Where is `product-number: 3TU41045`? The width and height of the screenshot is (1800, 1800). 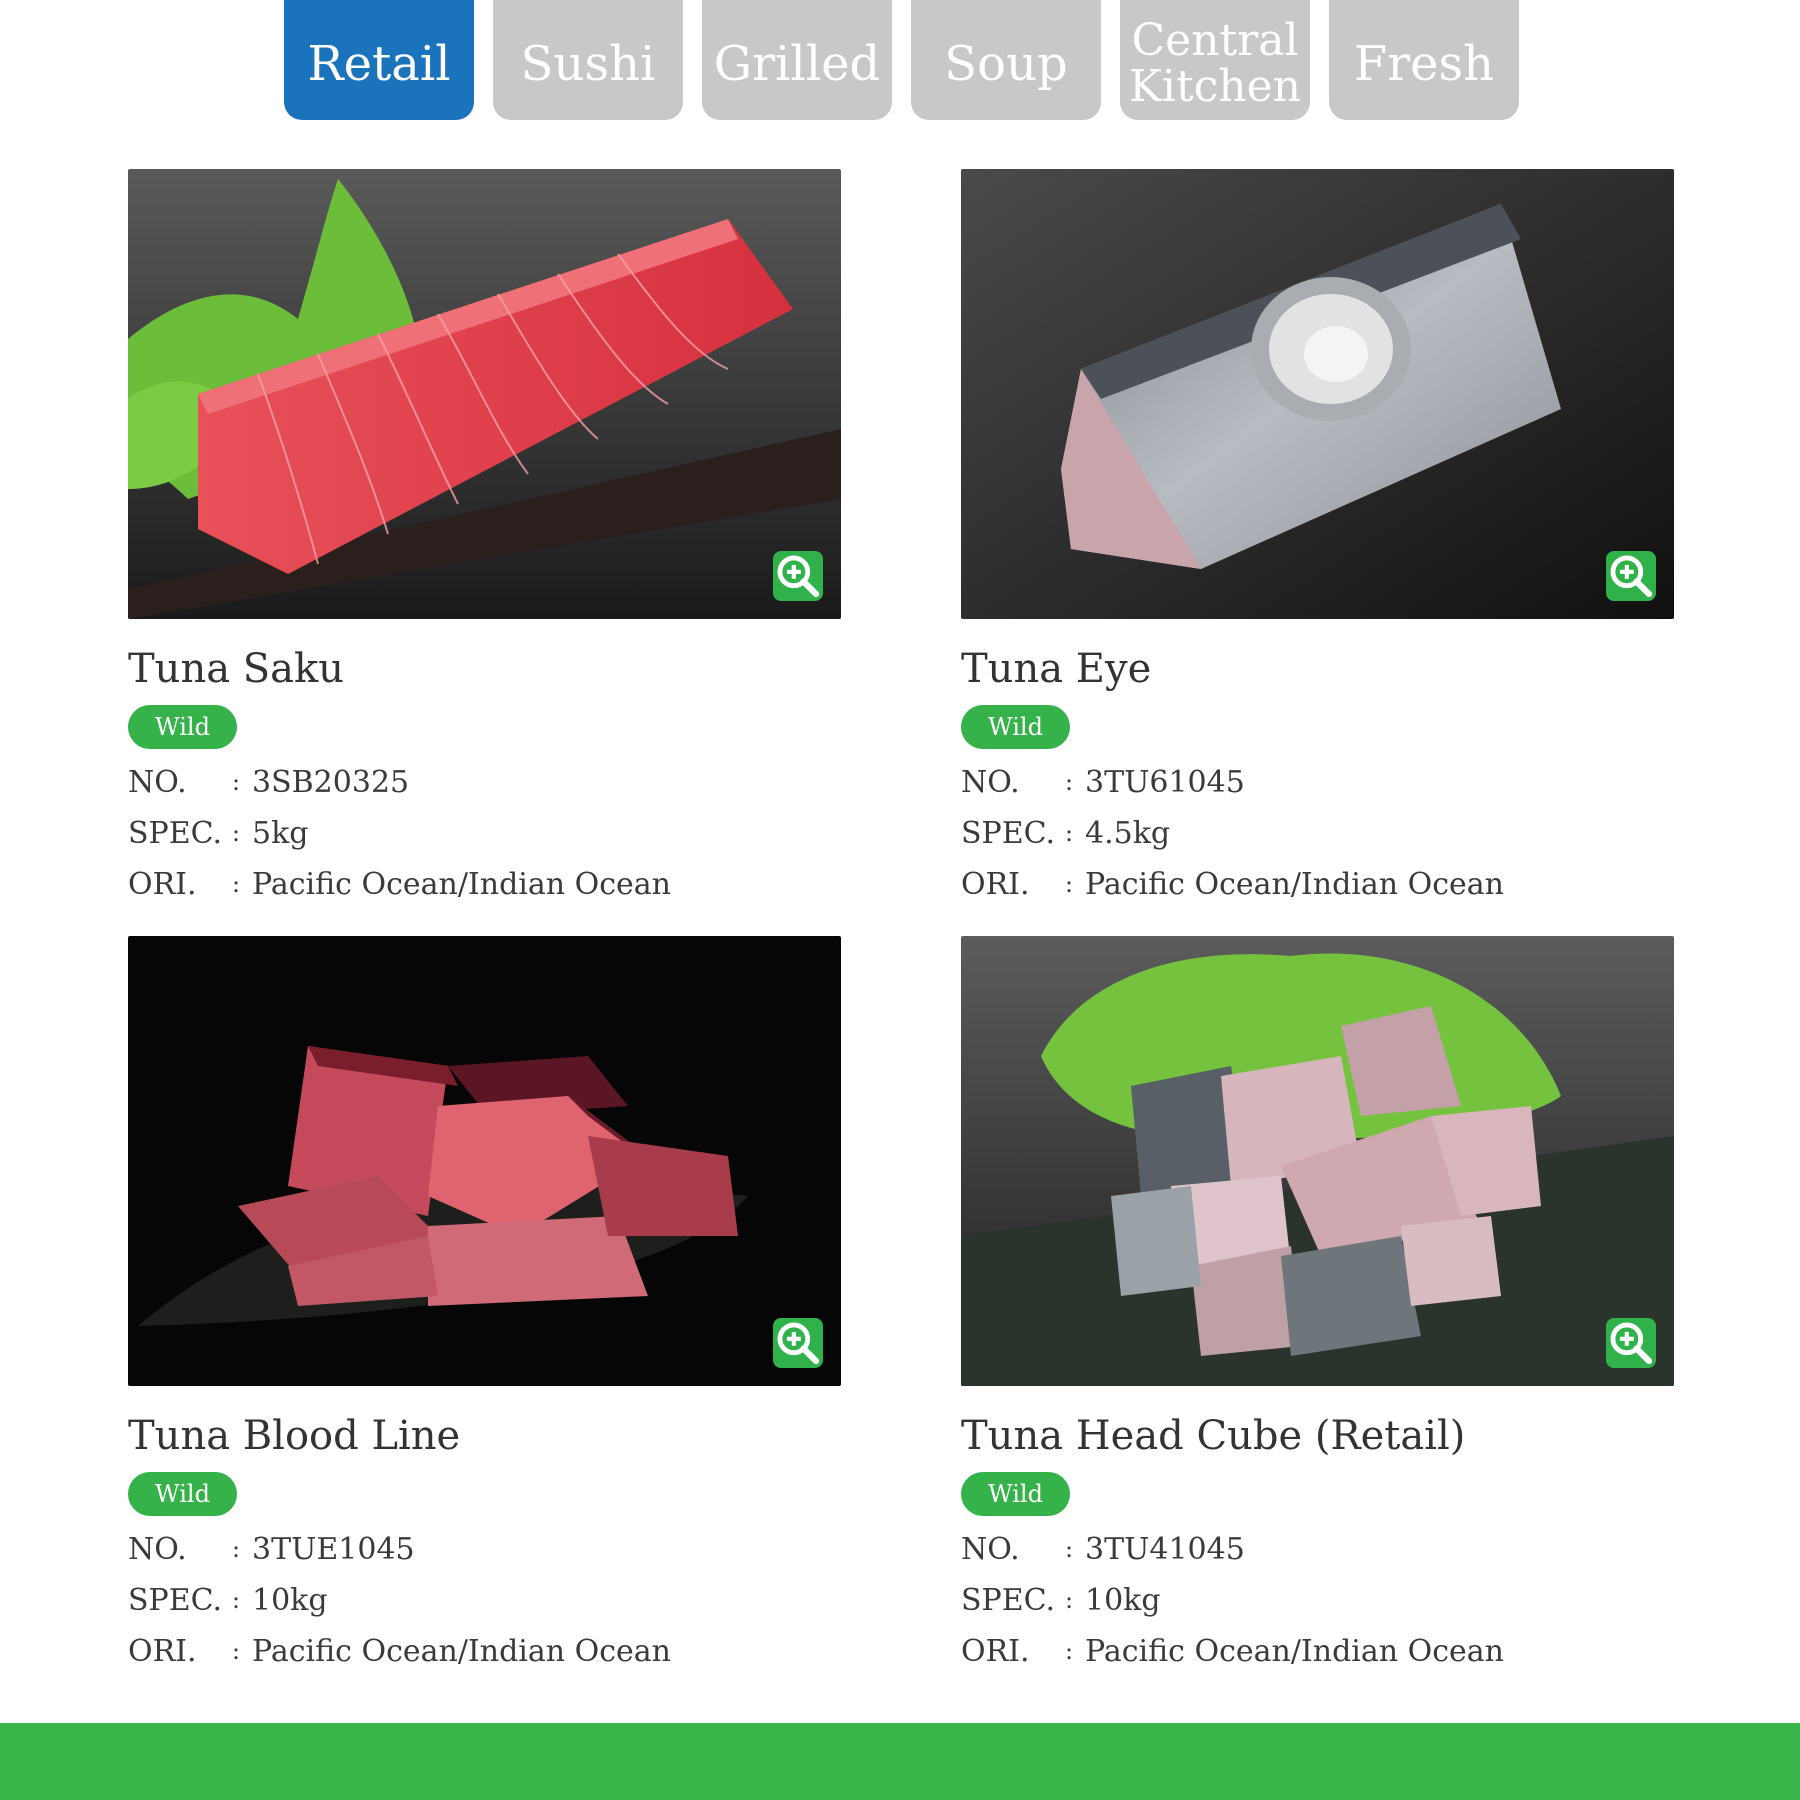
product-number: 3TU41045 is located at coordinates (1165, 1549).